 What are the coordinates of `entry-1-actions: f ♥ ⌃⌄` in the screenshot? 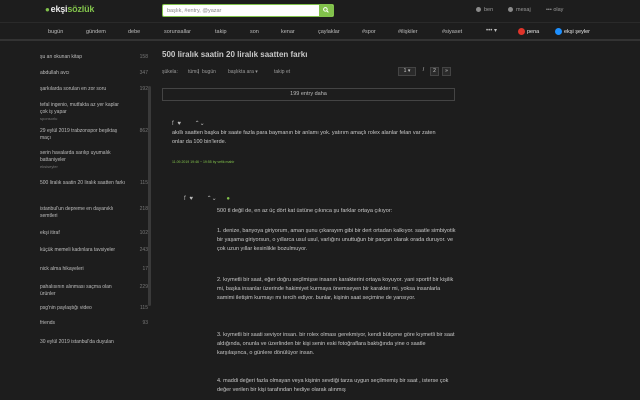 It's located at (188, 123).